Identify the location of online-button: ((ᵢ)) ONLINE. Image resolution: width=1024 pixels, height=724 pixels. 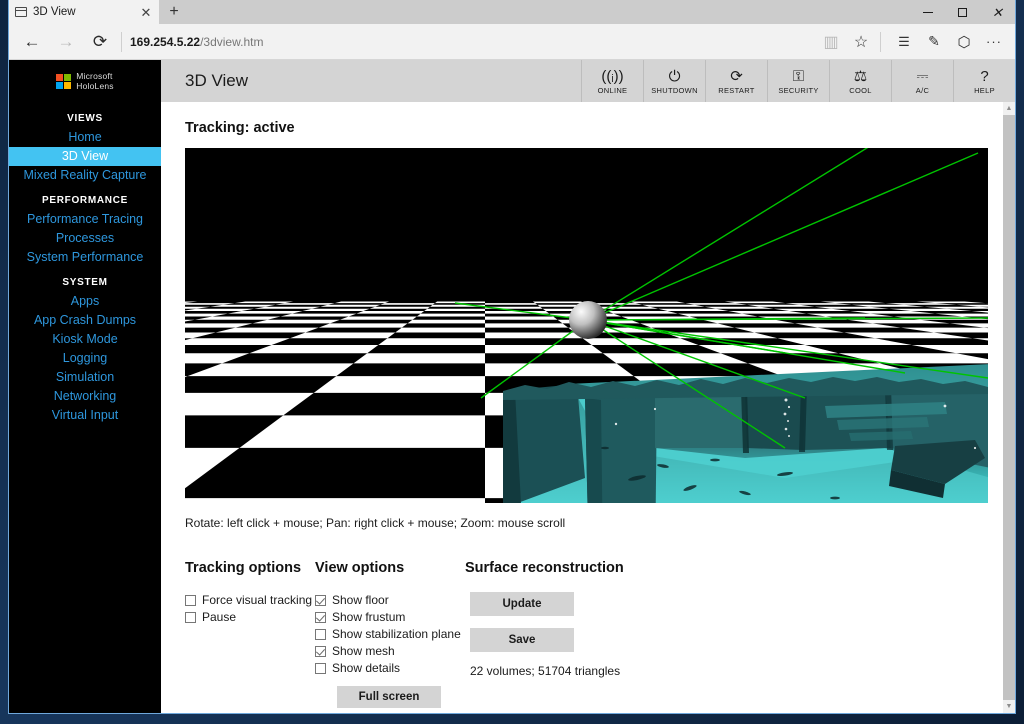
(612, 81).